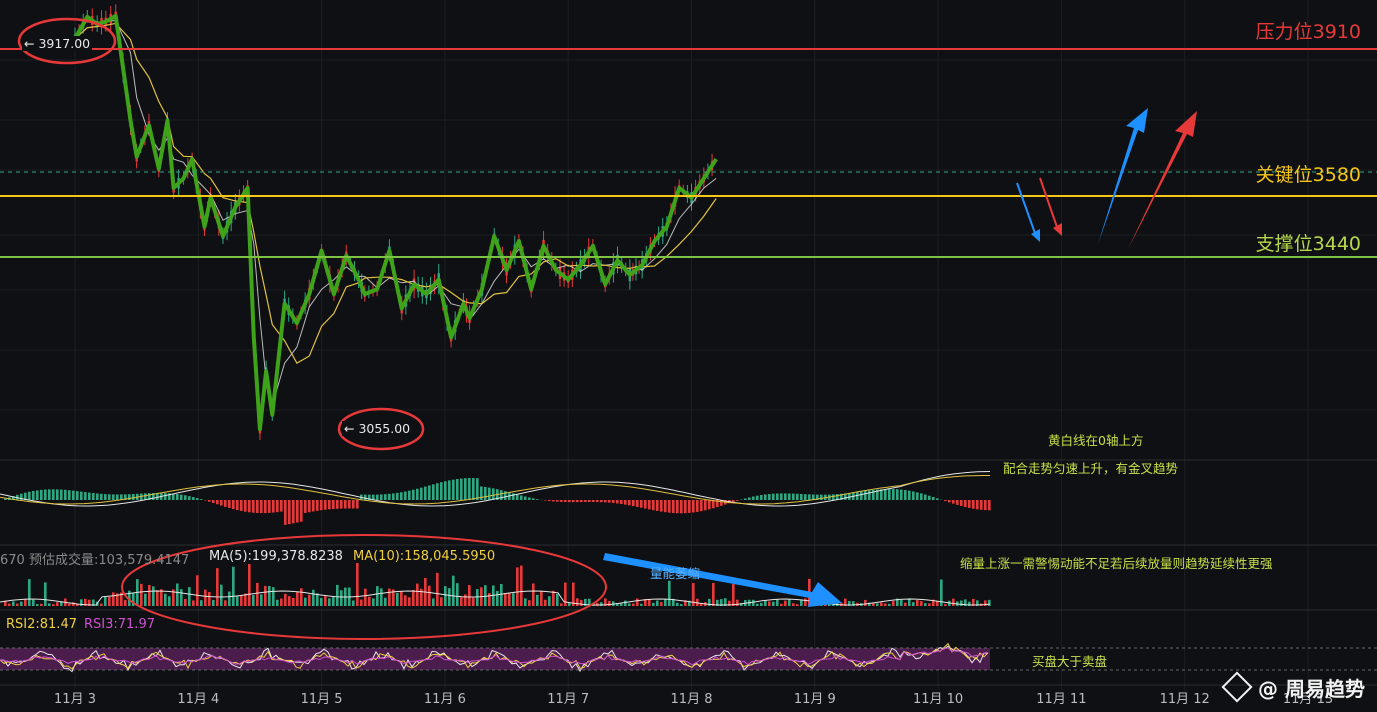 This screenshot has width=1377, height=712. Describe the element at coordinates (95, 560) in the screenshot. I see `volume-estimate: 670 预估成交量:103,579.4147` at that location.